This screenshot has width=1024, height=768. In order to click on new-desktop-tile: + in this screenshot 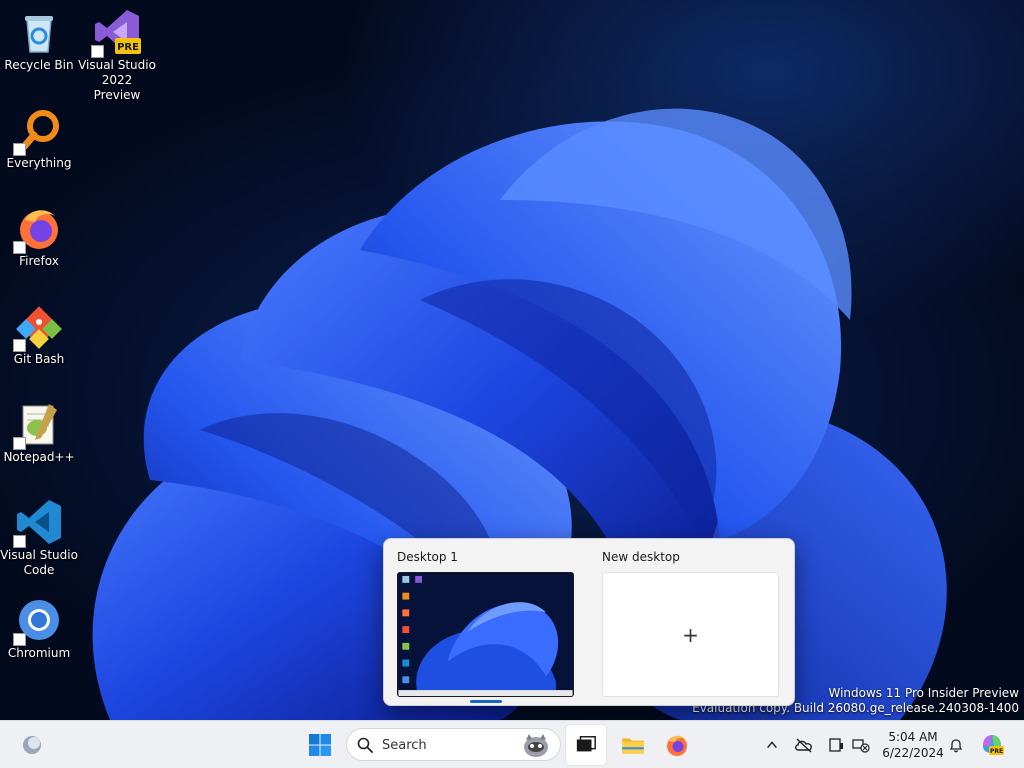, I will do `click(690, 634)`.